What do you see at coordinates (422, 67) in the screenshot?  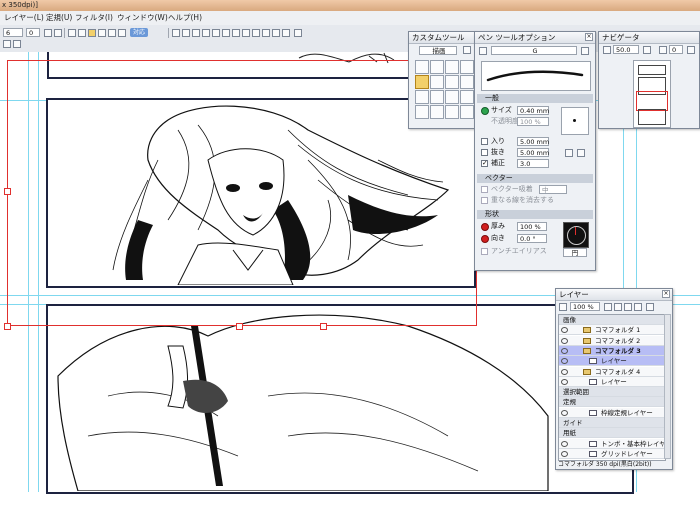 I see `hand-icon` at bounding box center [422, 67].